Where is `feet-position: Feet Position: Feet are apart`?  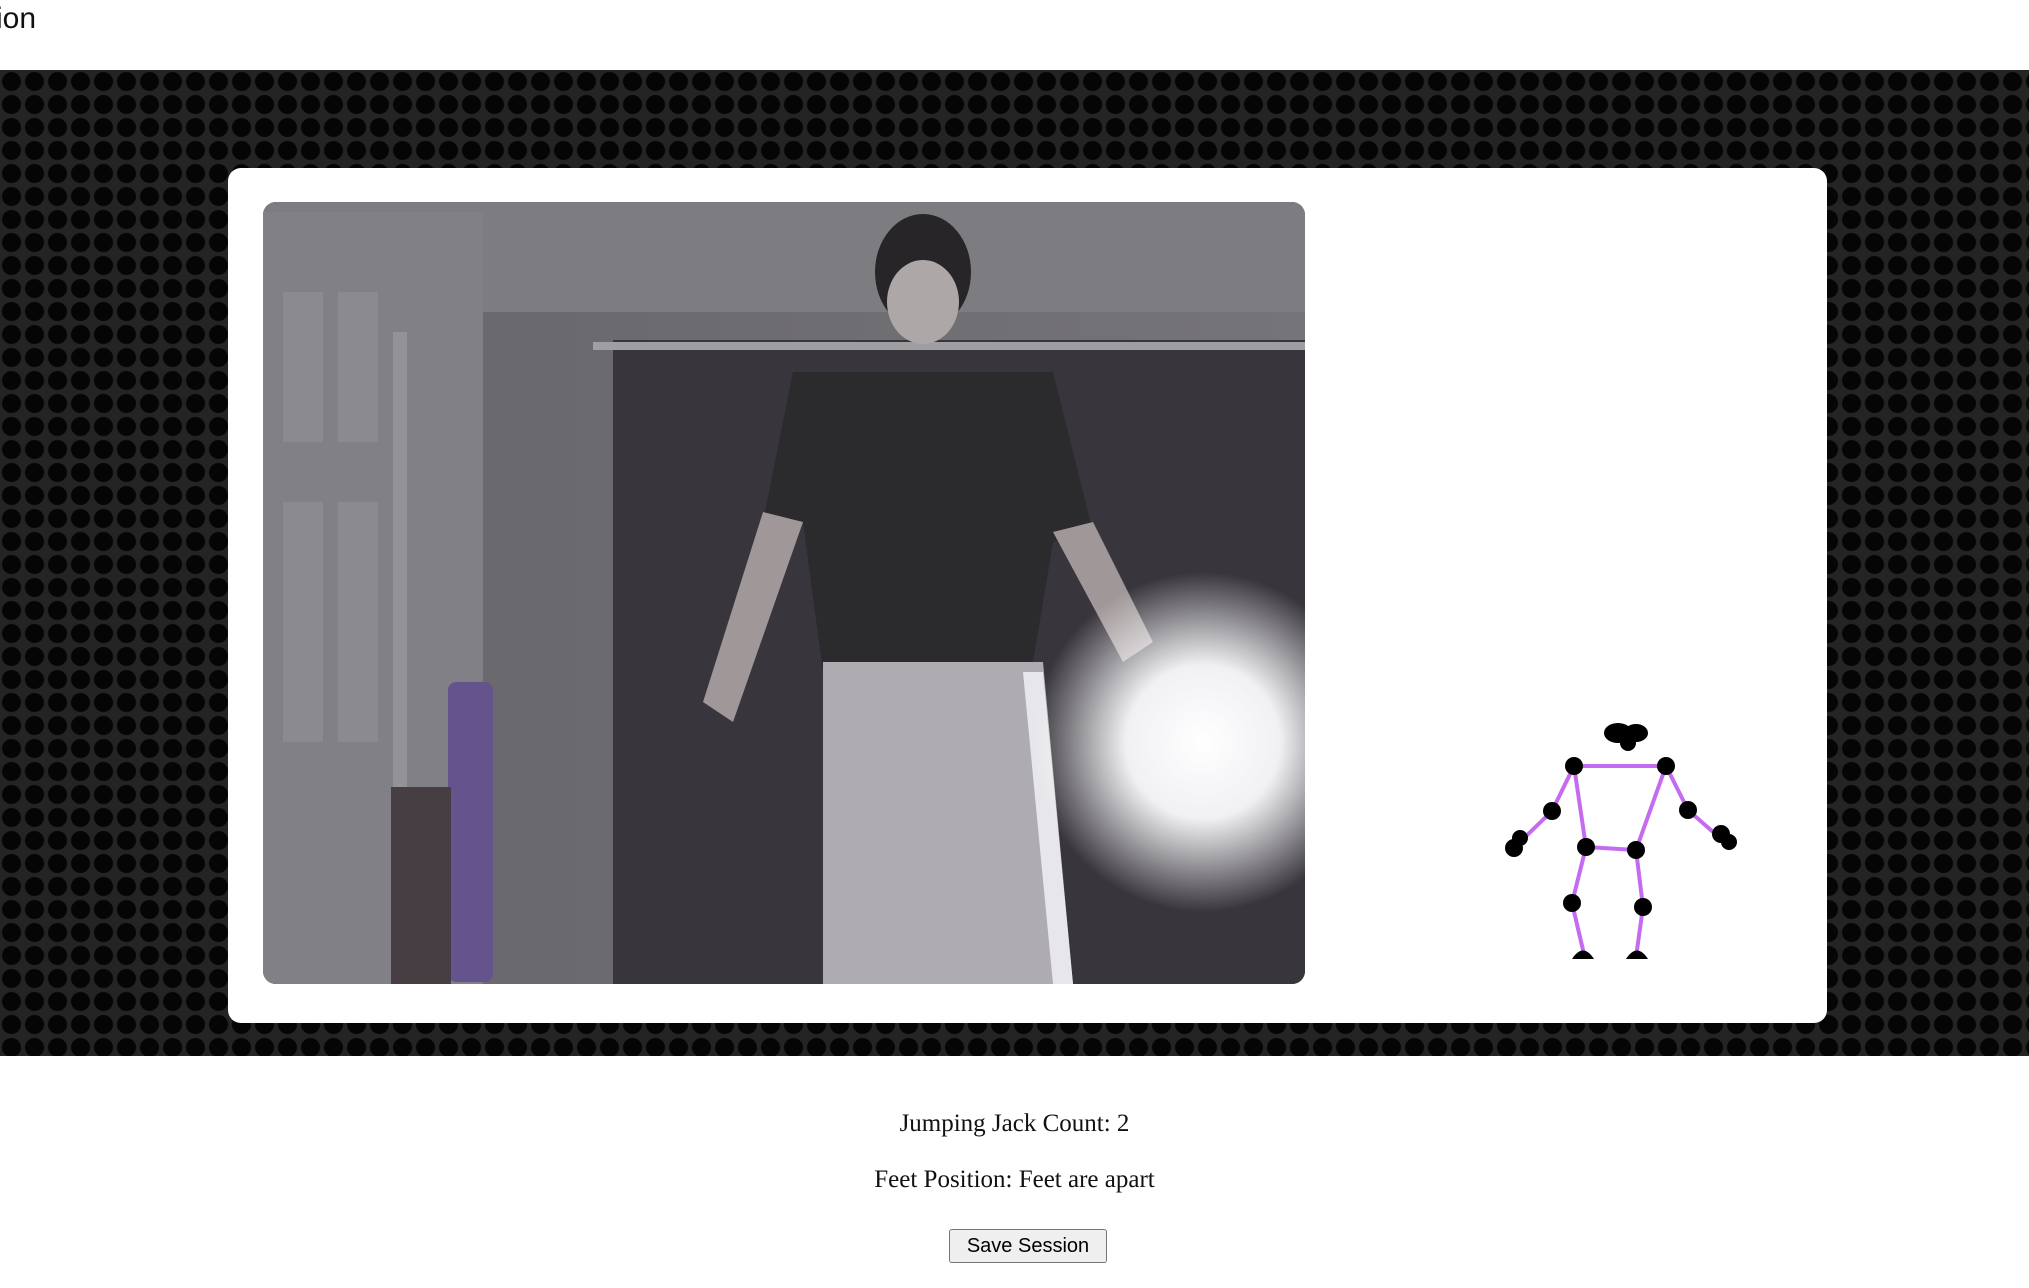
feet-position: Feet Position: Feet are apart is located at coordinates (1014, 1179).